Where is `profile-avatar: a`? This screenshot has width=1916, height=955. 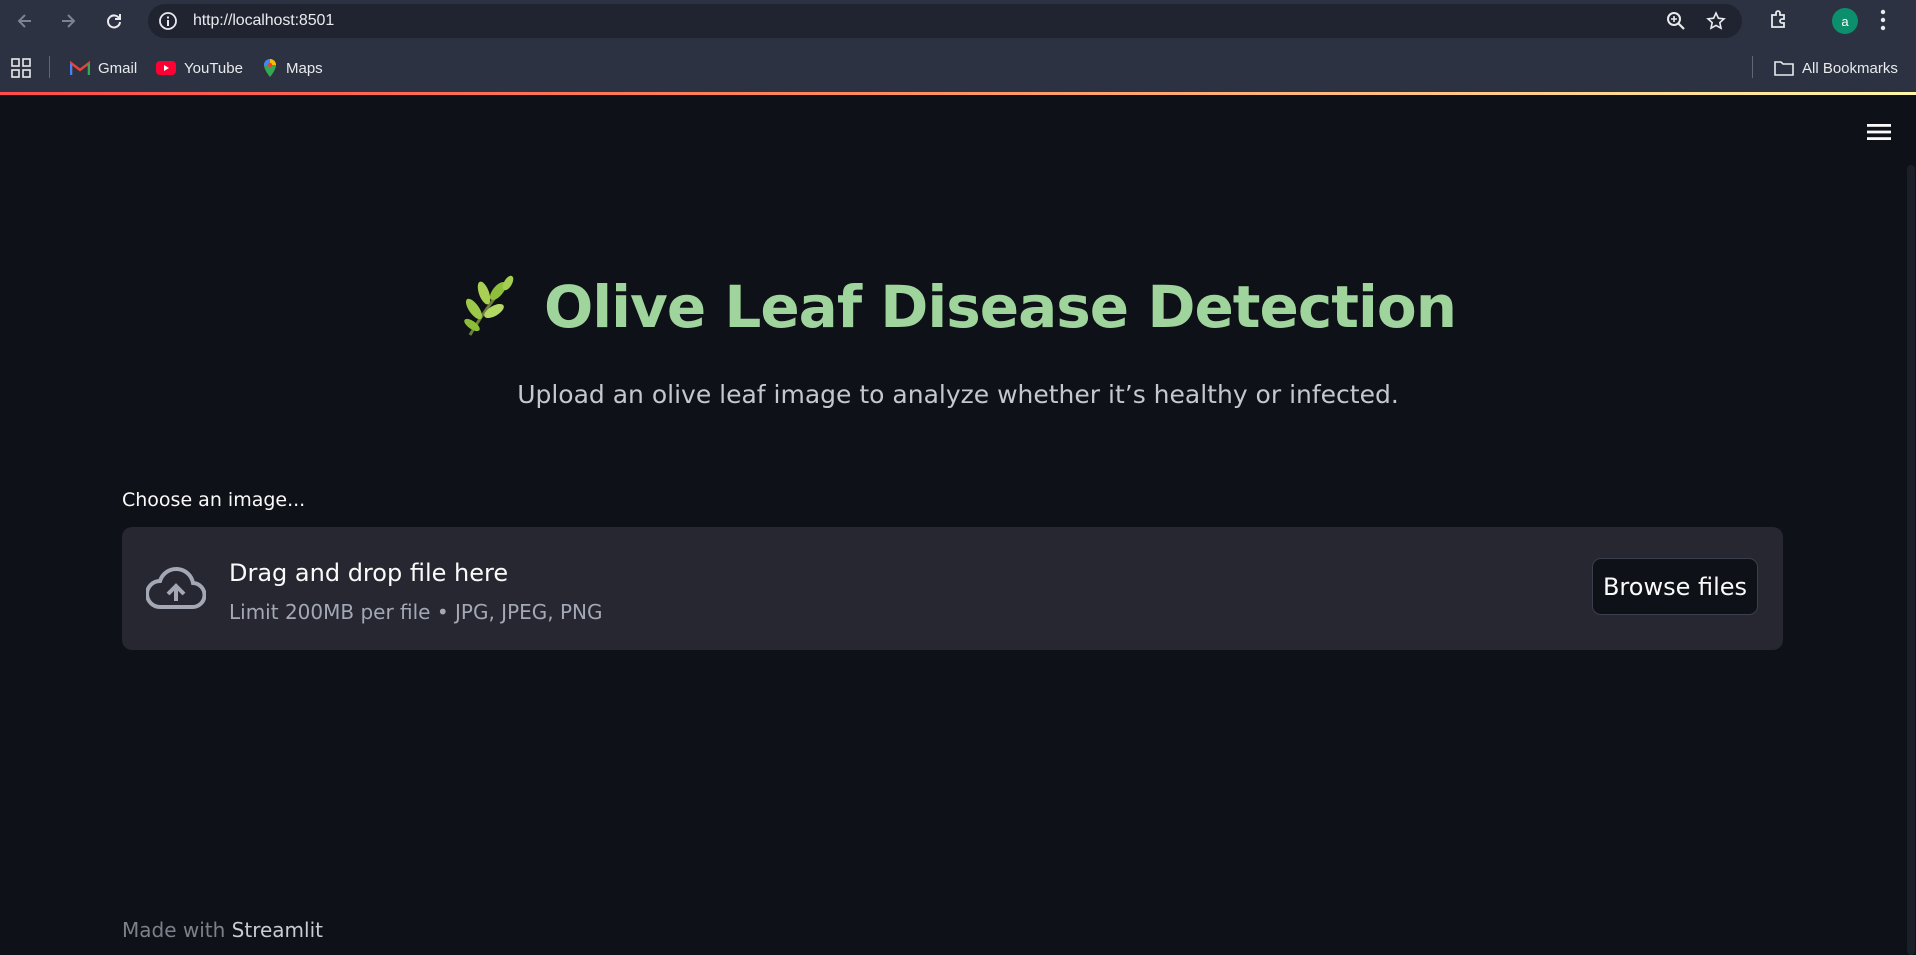 profile-avatar: a is located at coordinates (1845, 21).